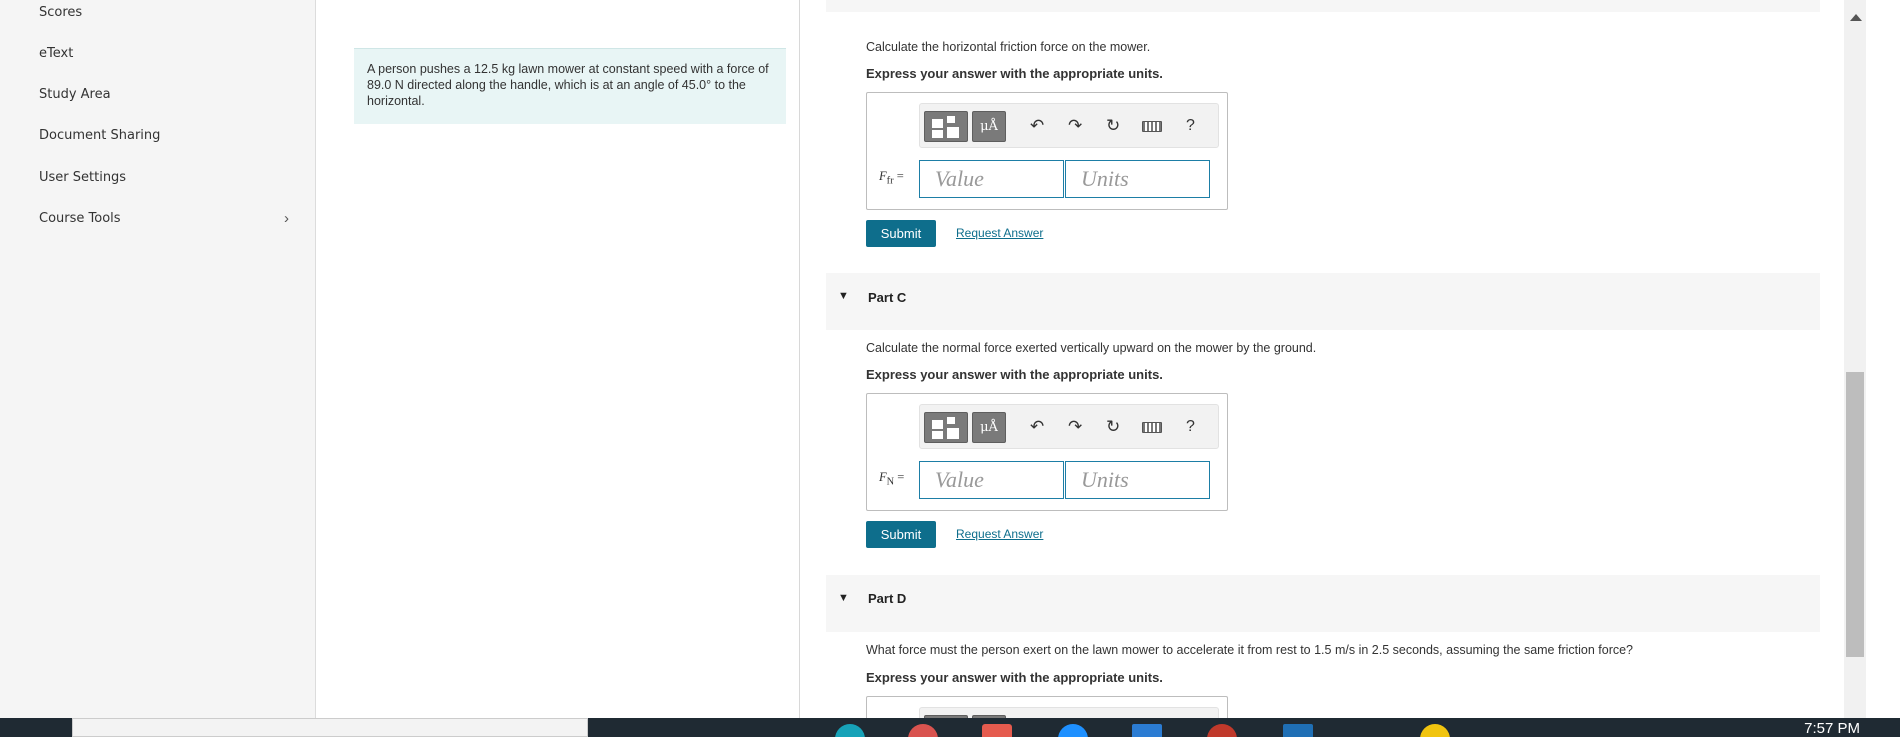 The width and height of the screenshot is (1900, 737). What do you see at coordinates (891, 479) in the screenshot?
I see `part-c-variable-label: FN =` at bounding box center [891, 479].